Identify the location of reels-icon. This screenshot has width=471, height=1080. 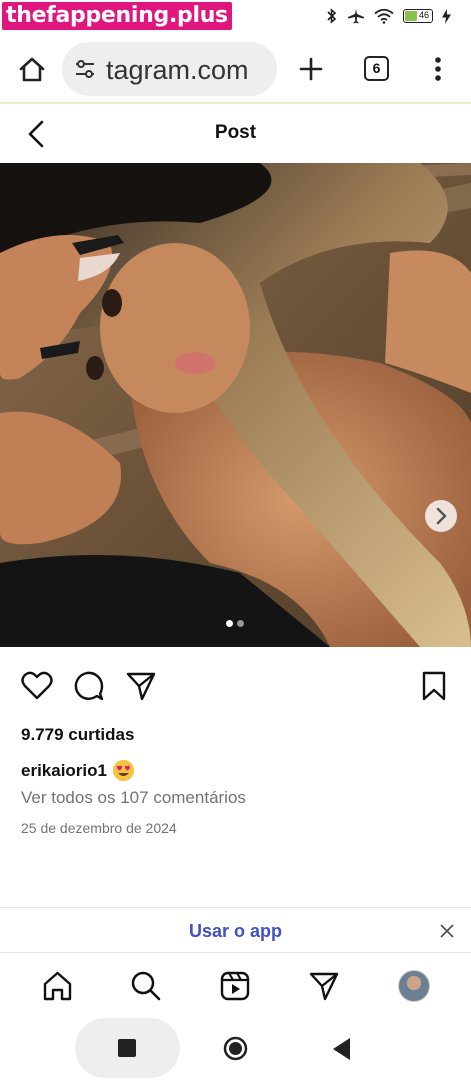
(235, 986).